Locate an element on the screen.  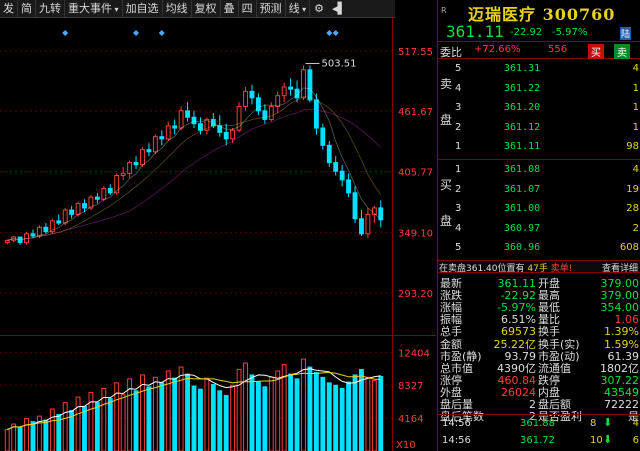
buy-level-row: 3 361.00 28 is located at coordinates (539, 209).